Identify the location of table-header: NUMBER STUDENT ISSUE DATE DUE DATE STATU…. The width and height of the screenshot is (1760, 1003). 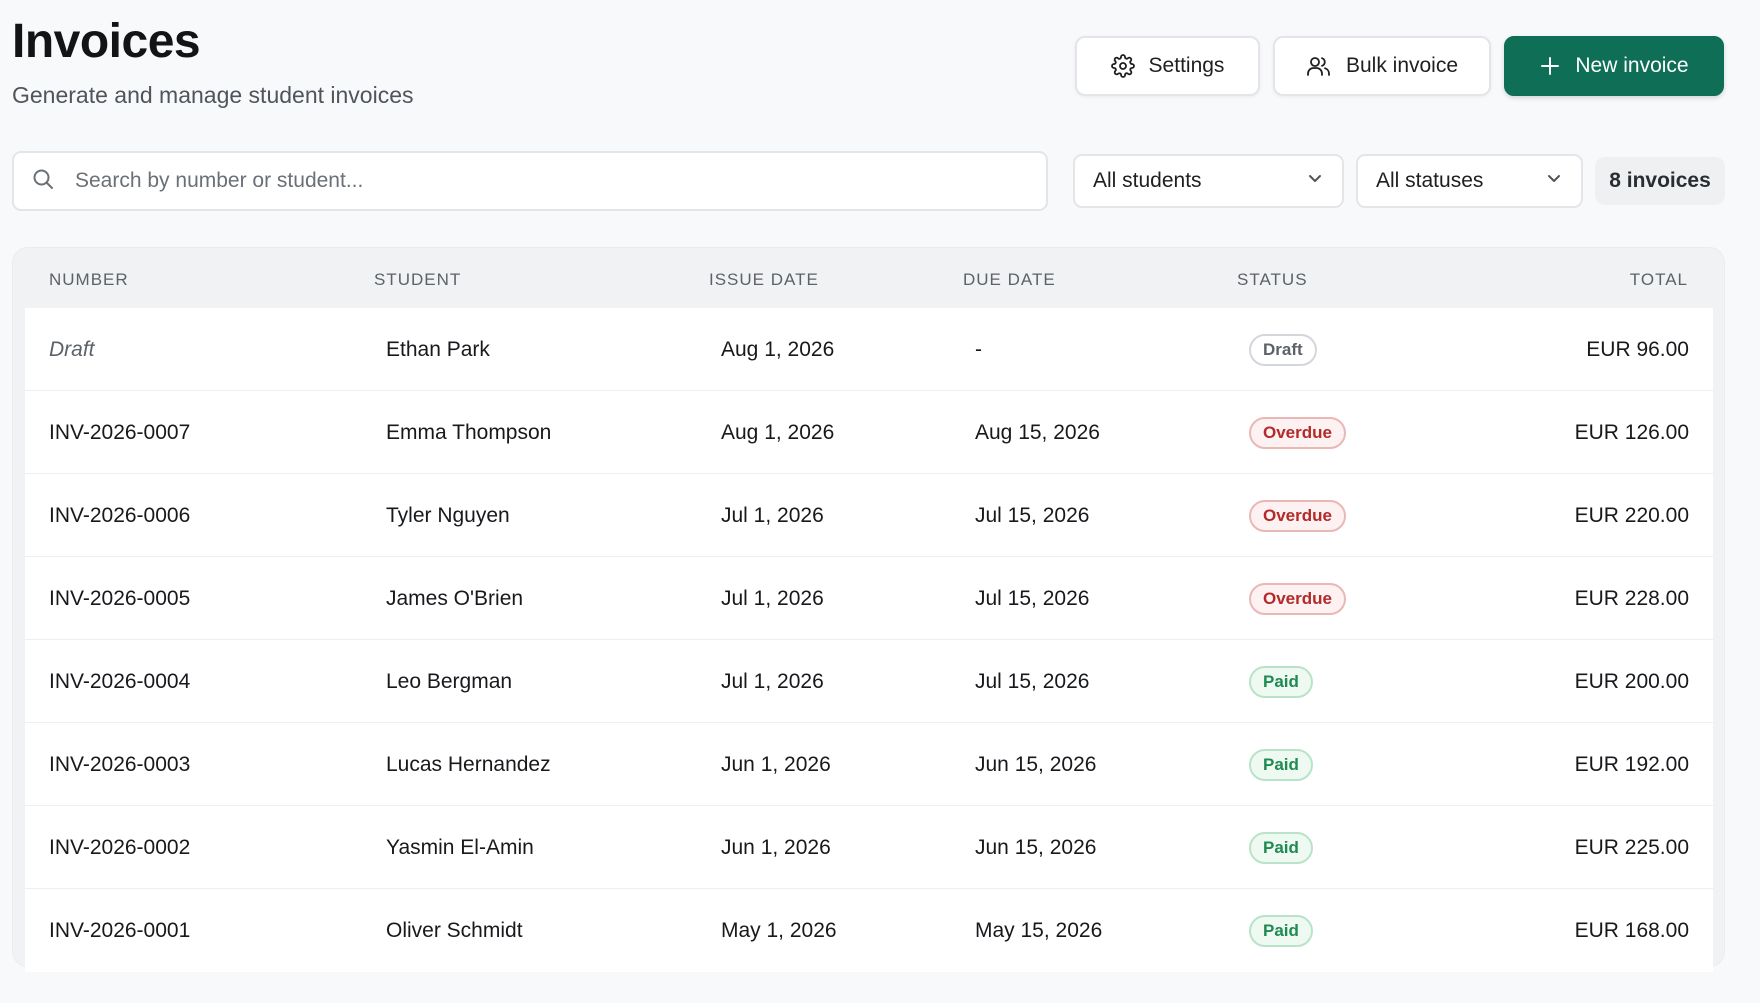
(868, 278).